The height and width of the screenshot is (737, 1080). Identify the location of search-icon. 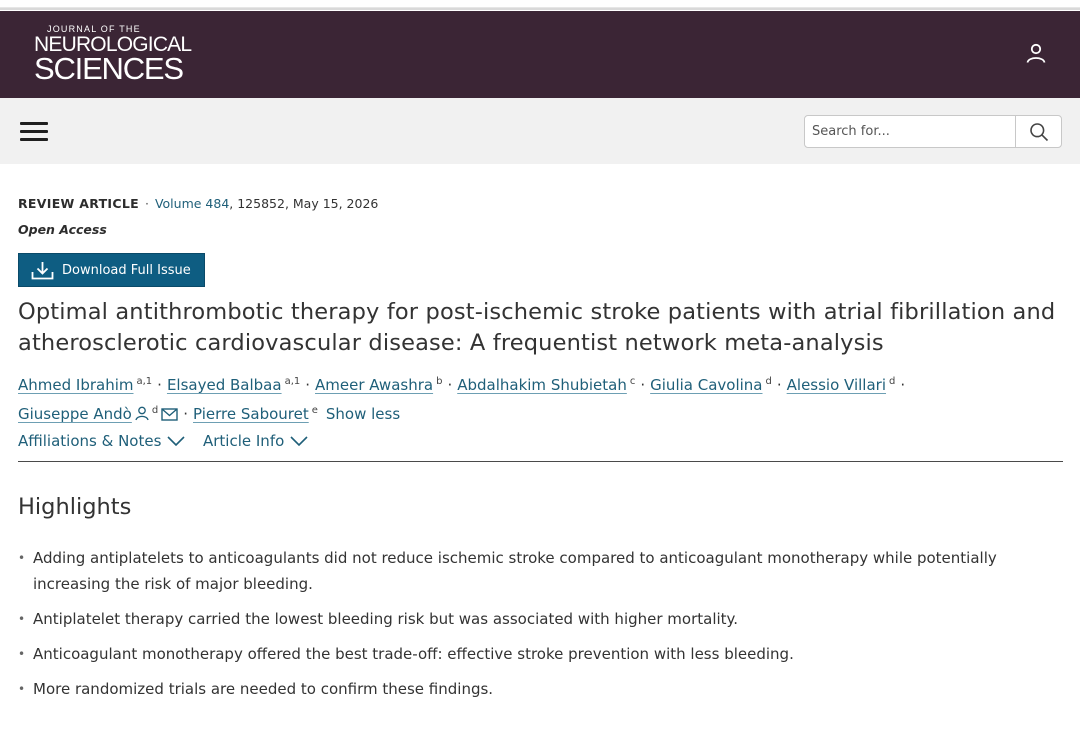
(1038, 131).